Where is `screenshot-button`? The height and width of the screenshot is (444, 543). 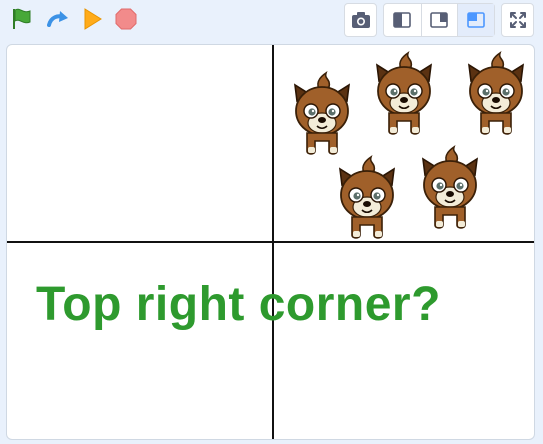
screenshot-button is located at coordinates (360, 20).